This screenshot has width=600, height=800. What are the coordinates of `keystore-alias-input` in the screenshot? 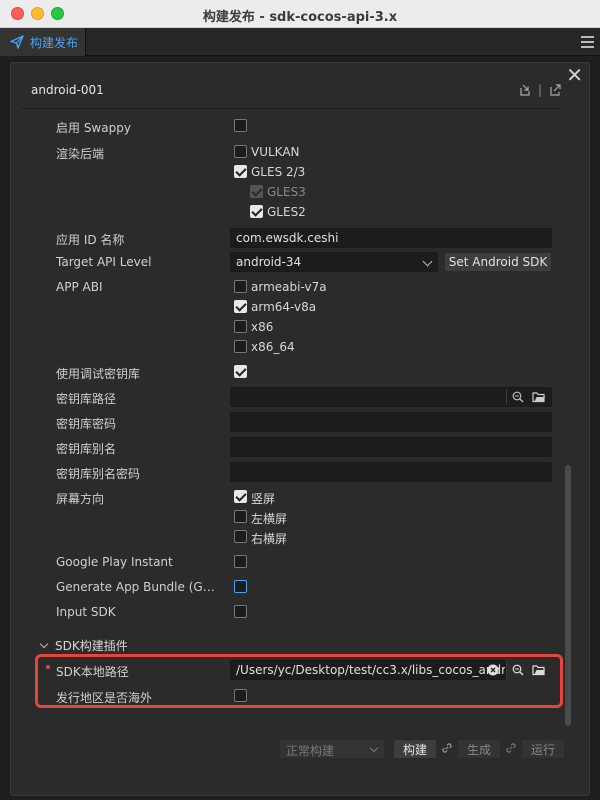 It's located at (391, 447).